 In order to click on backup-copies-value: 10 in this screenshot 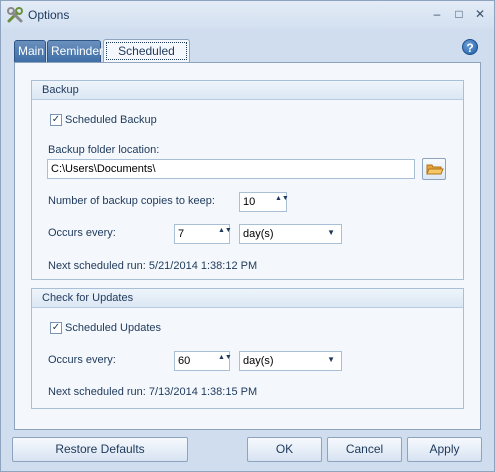, I will do `click(249, 202)`.